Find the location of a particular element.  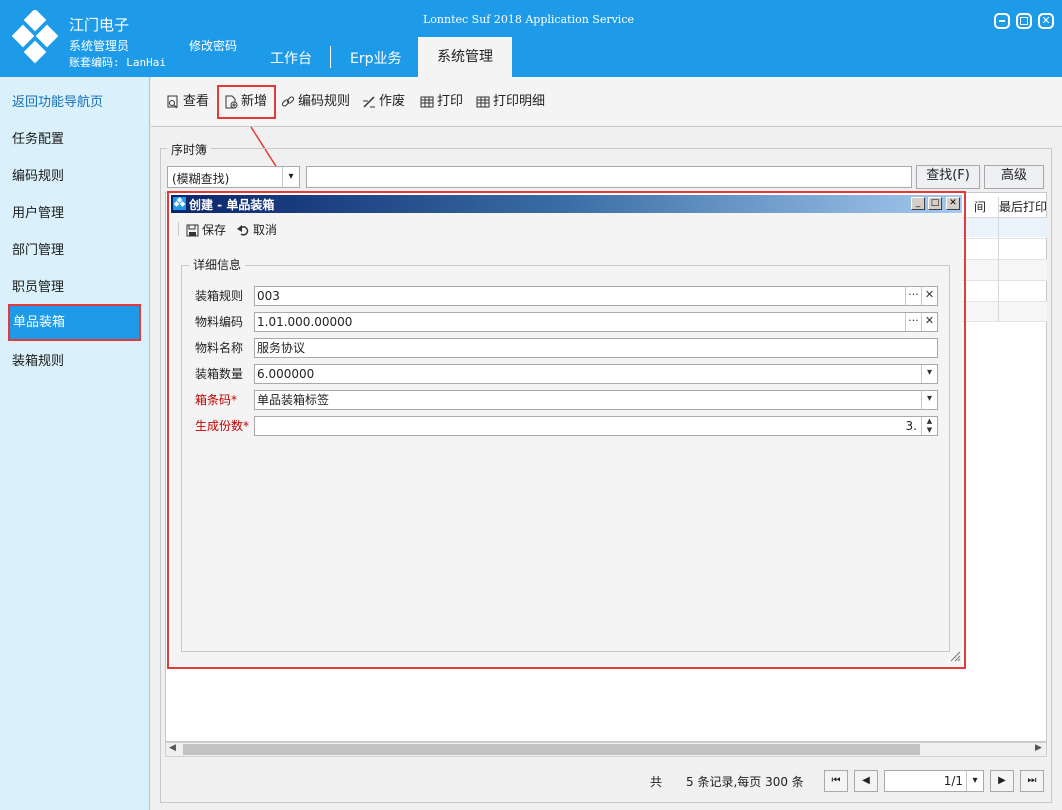

first-page-icon: ⏮ is located at coordinates (836, 781).